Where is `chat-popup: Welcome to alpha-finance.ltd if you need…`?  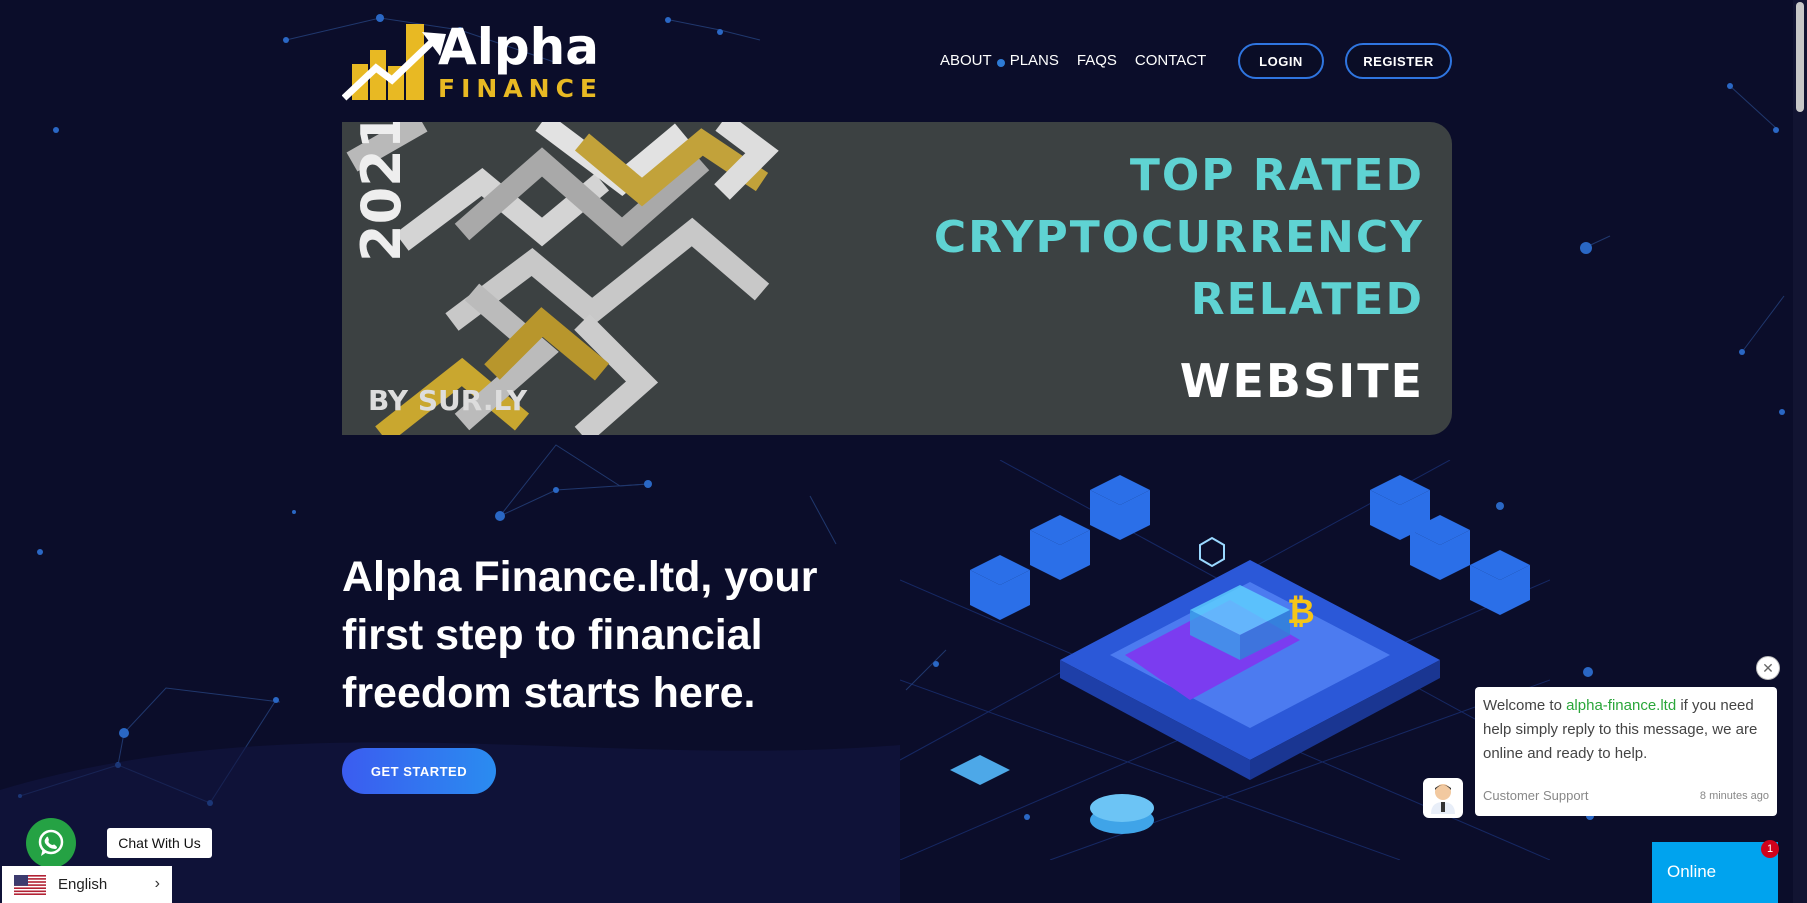 chat-popup: Welcome to alpha-finance.ltd if you need… is located at coordinates (1626, 751).